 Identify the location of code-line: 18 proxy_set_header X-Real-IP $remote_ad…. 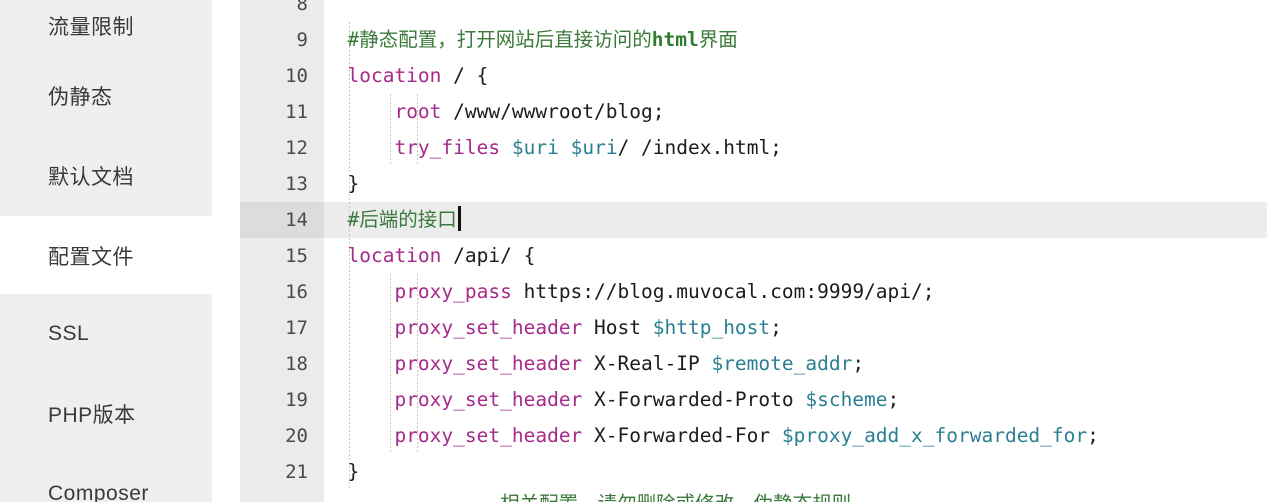
(753, 364).